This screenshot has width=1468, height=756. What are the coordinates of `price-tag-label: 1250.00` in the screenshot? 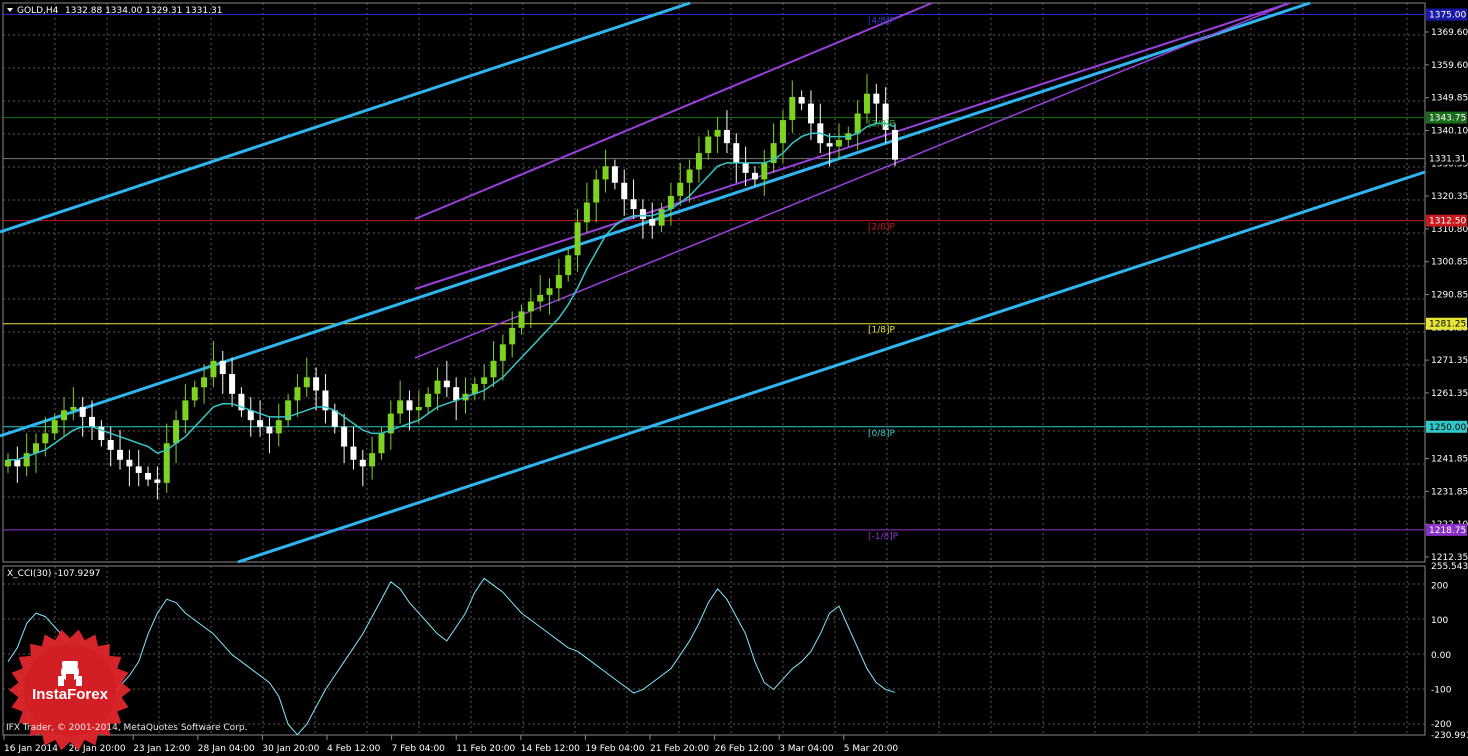 It's located at (1447, 428).